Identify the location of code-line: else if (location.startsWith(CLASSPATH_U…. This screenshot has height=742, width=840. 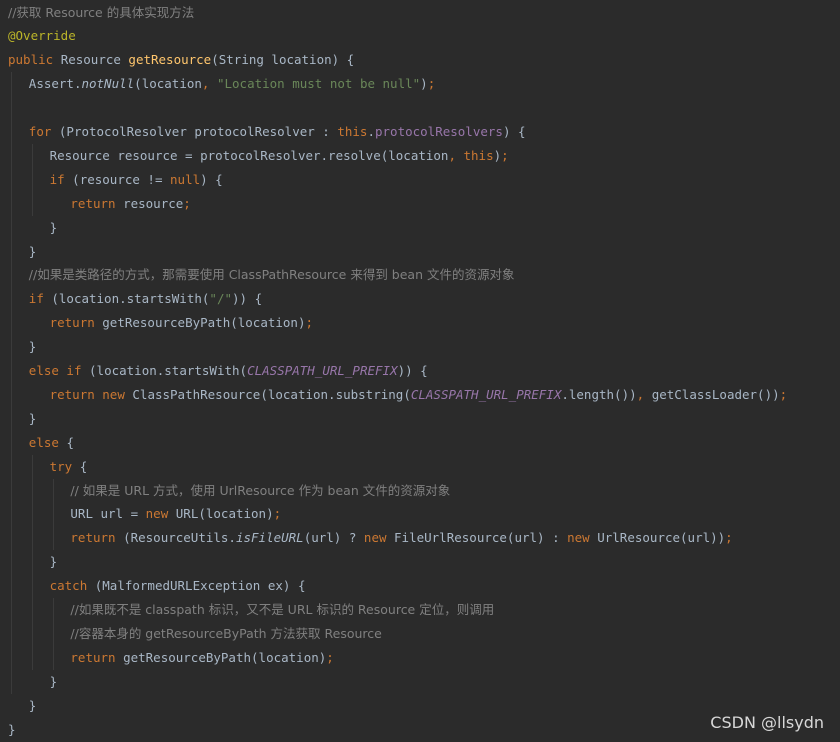
(228, 371).